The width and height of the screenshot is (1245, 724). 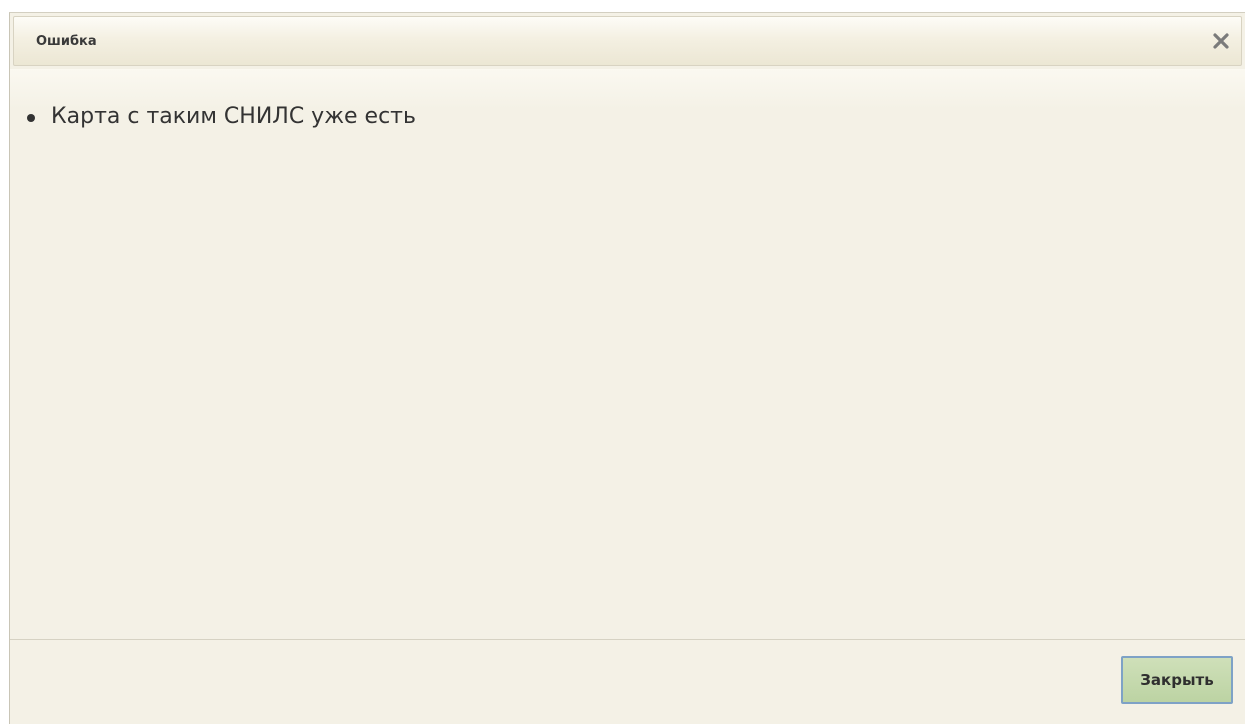 What do you see at coordinates (1221, 41) in the screenshot?
I see `close-icon` at bounding box center [1221, 41].